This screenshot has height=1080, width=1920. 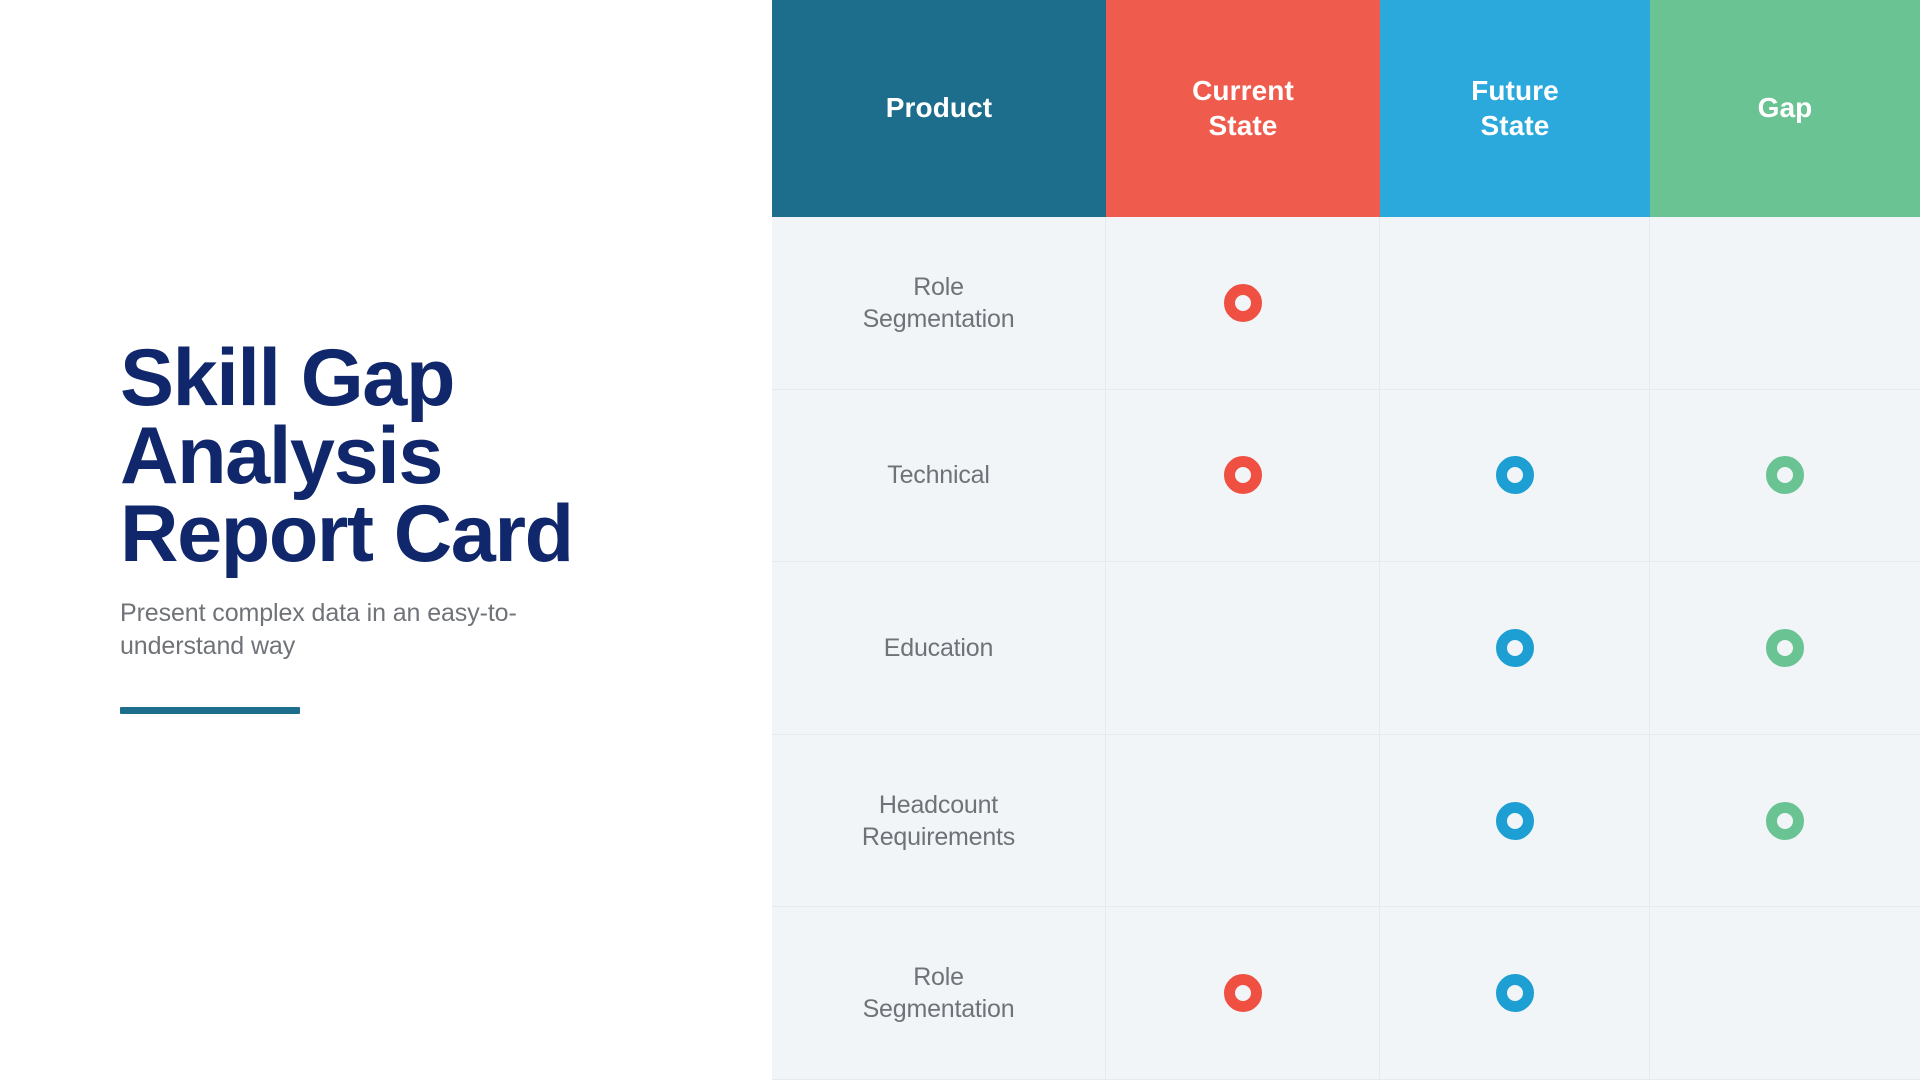 I want to click on table-header-future-state: Future State, so click(x=1515, y=108).